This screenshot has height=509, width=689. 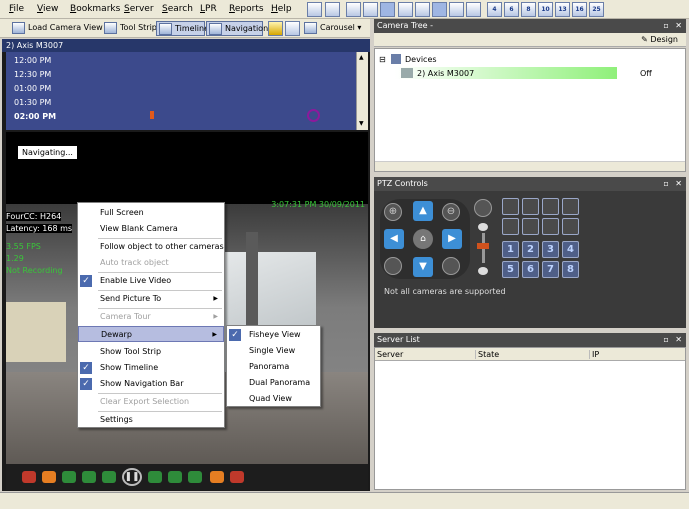 I want to click on preset-button: 3, so click(x=550, y=249).